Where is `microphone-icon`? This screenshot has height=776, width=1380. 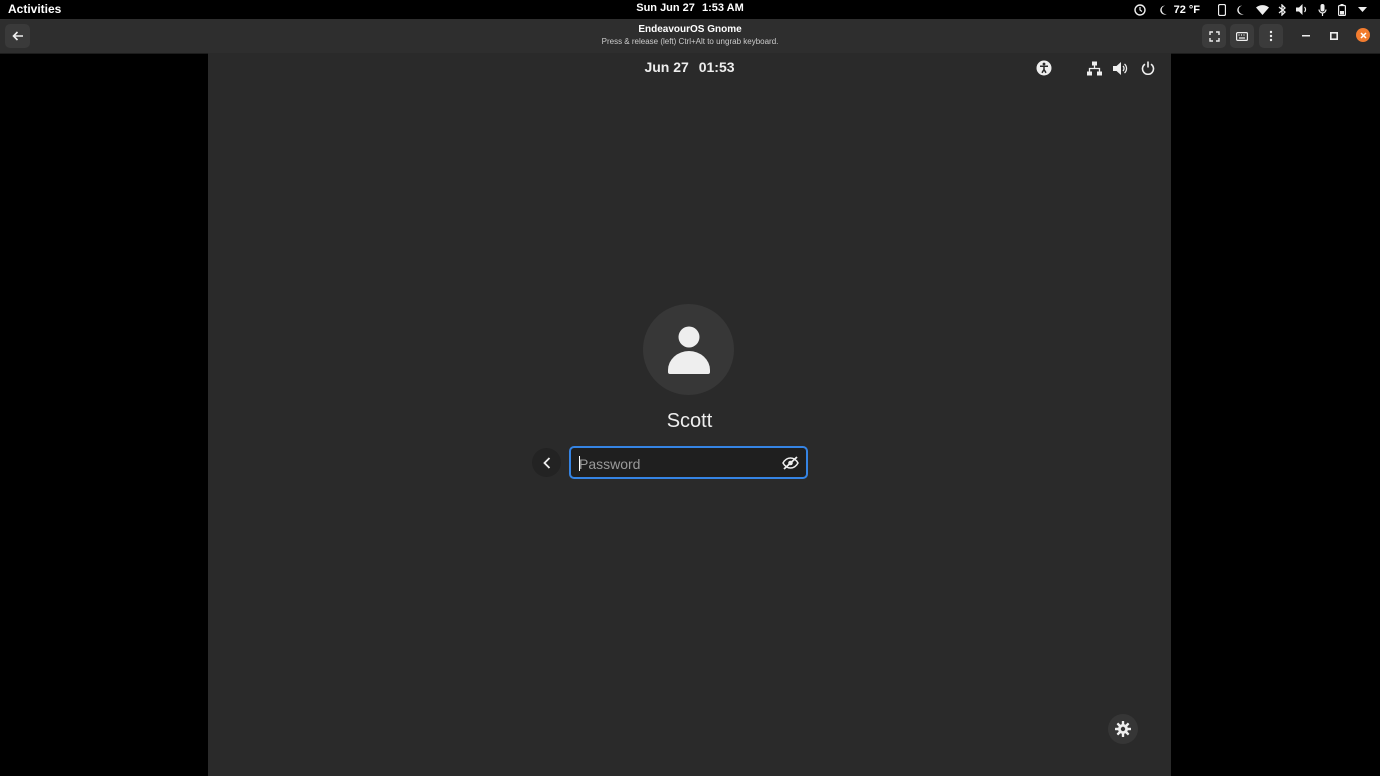 microphone-icon is located at coordinates (1322, 9).